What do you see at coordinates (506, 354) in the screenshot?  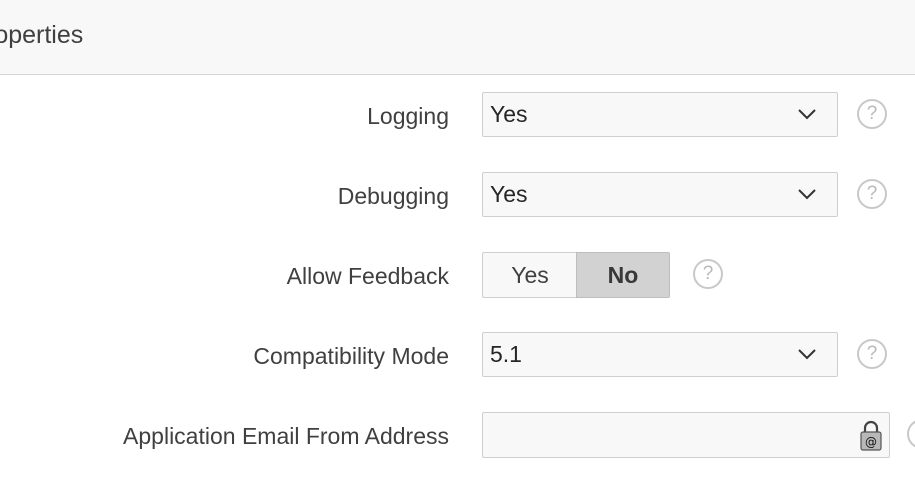 I see `compatibility-mode-select-value: 5.1` at bounding box center [506, 354].